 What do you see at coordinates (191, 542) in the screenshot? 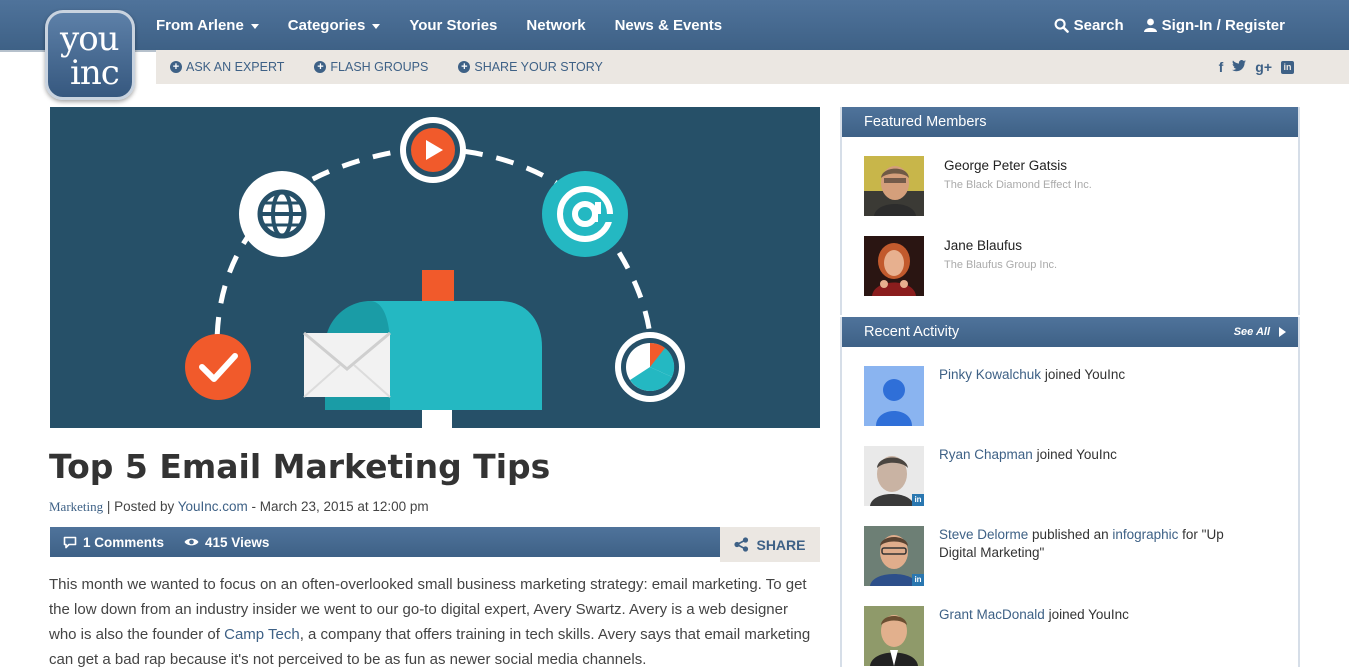
I see `eye-icon` at bounding box center [191, 542].